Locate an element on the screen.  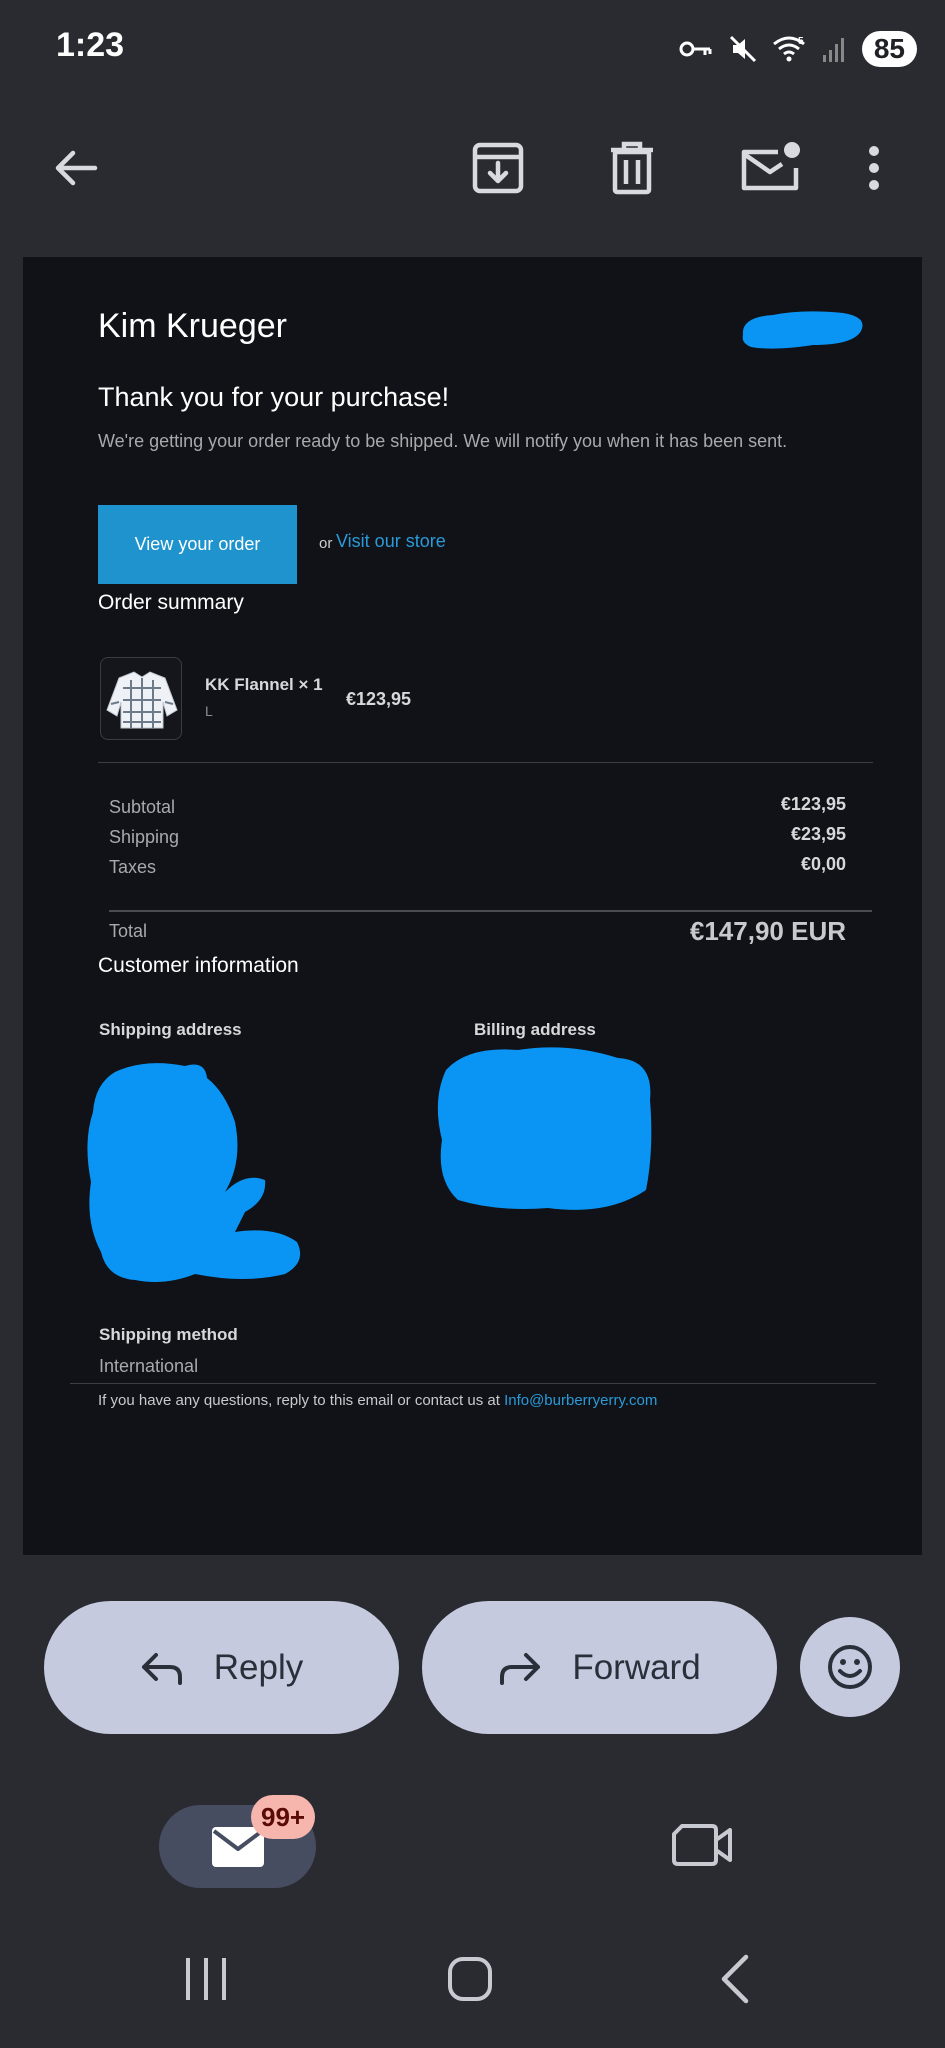
email-toolbar is located at coordinates (472, 165).